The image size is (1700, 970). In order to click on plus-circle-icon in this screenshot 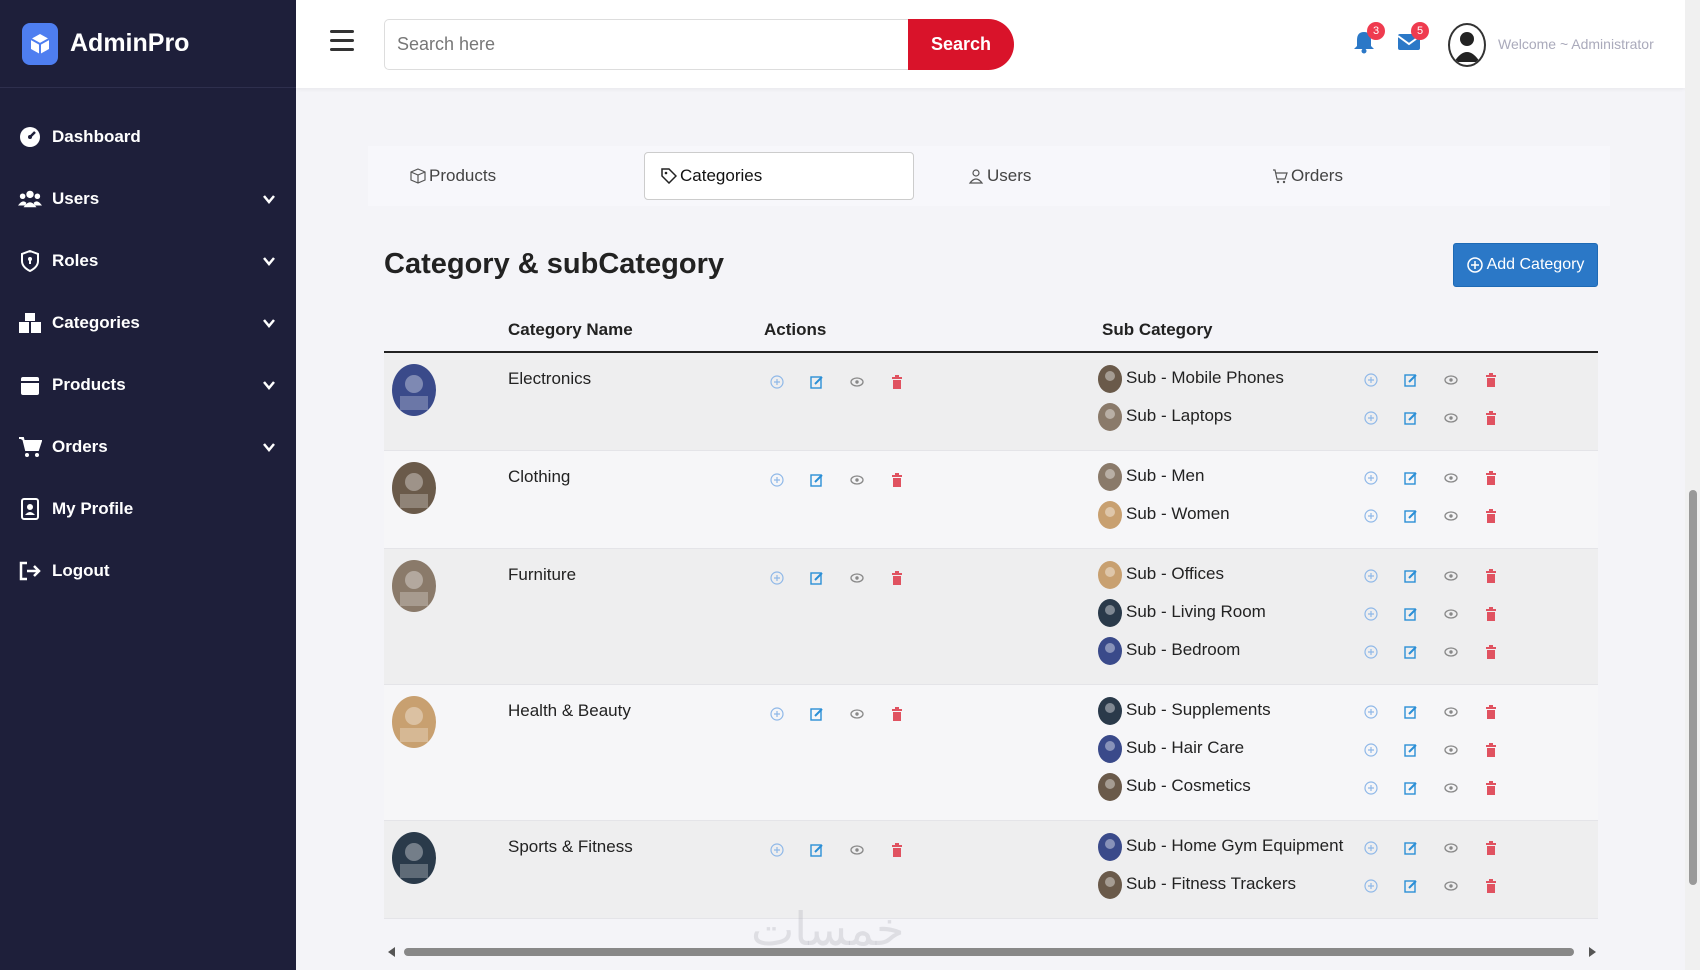, I will do `click(1371, 576)`.